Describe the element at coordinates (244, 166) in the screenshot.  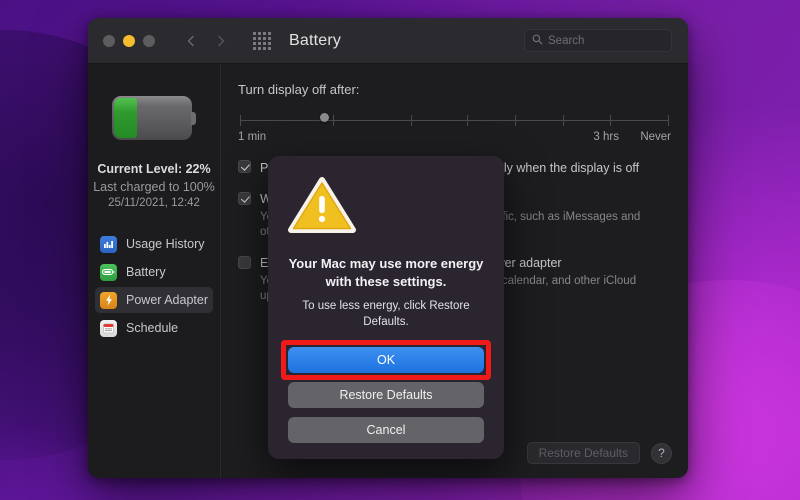
I see `checkbox-prevent-sleep` at that location.